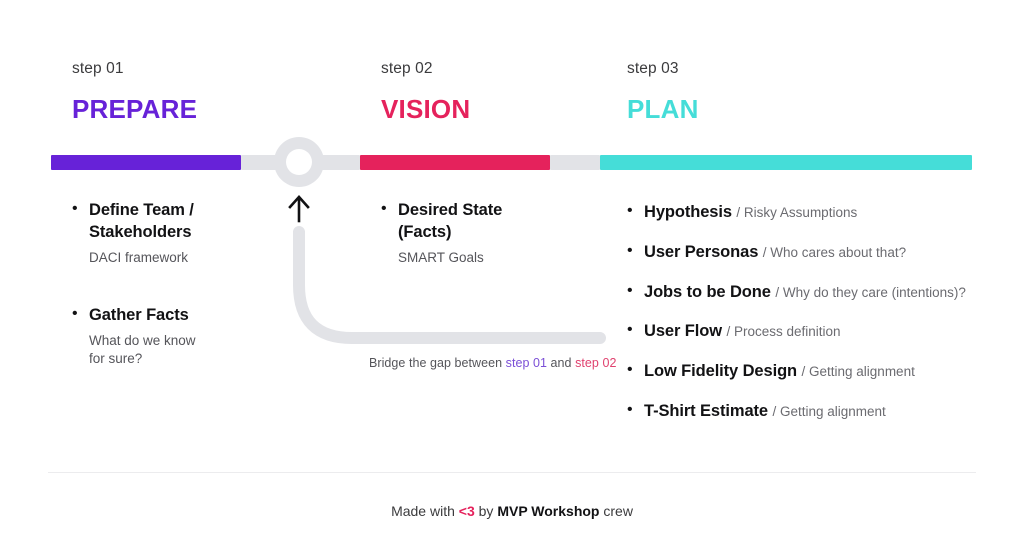  I want to click on list-item: Gather Facts What do we know for sure?, so click(159, 336).